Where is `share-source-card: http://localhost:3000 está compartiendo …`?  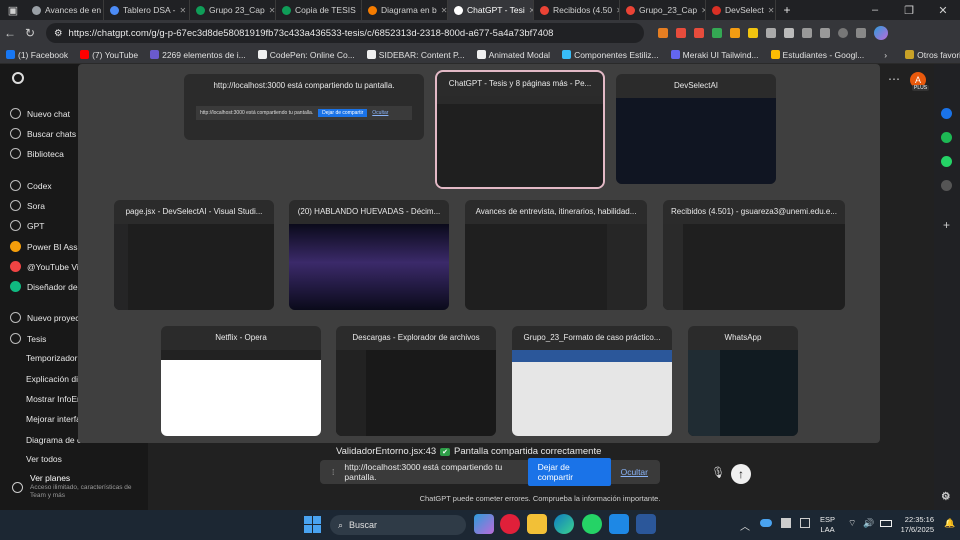
share-source-card: http://localhost:3000 está compartiendo … is located at coordinates (304, 107).